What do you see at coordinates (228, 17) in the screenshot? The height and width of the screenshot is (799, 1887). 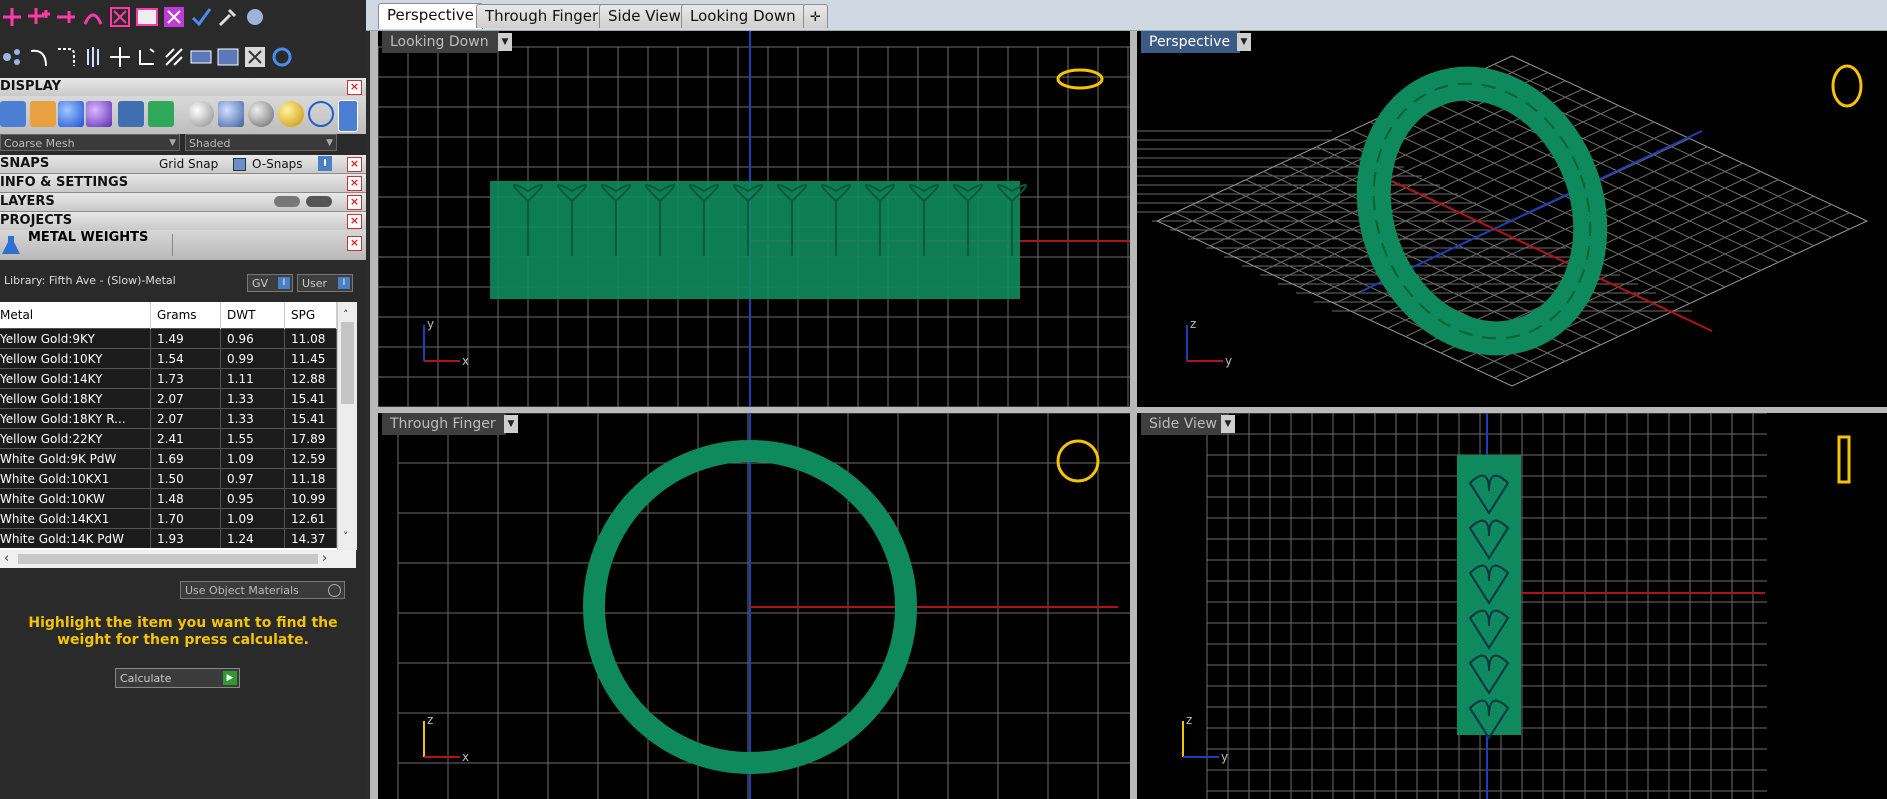 I see `wrench-icon` at bounding box center [228, 17].